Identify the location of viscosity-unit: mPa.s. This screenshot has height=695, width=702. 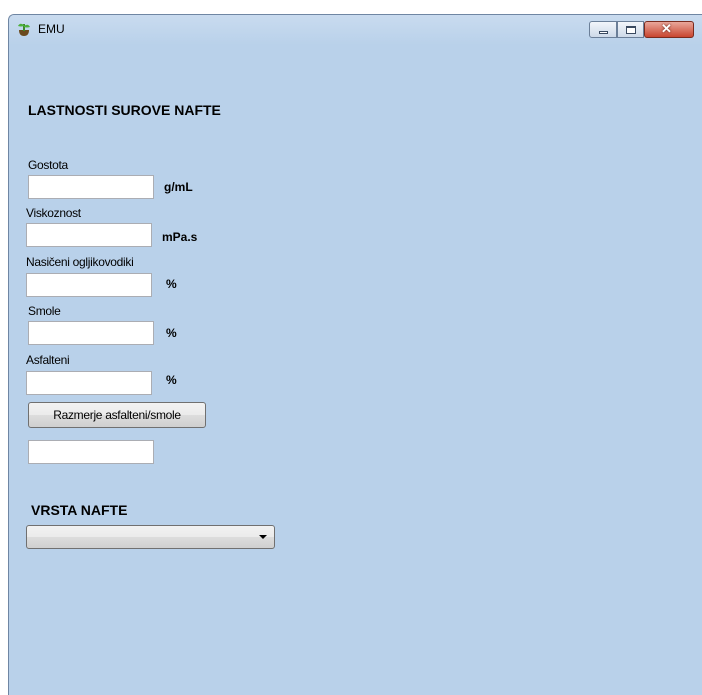
(180, 237).